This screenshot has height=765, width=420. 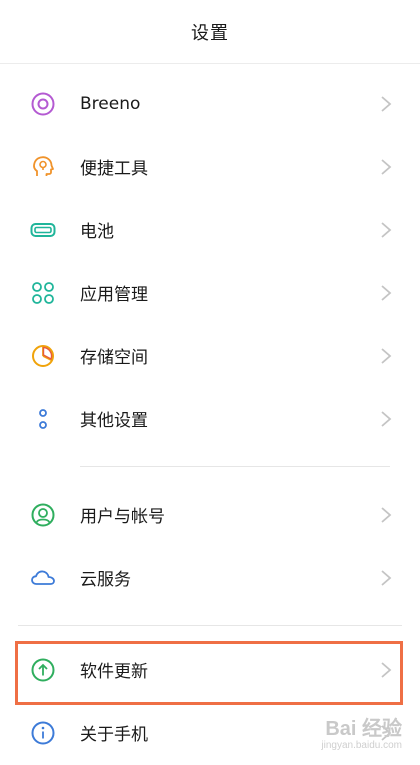 I want to click on app-grid-icon, so click(x=43, y=293).